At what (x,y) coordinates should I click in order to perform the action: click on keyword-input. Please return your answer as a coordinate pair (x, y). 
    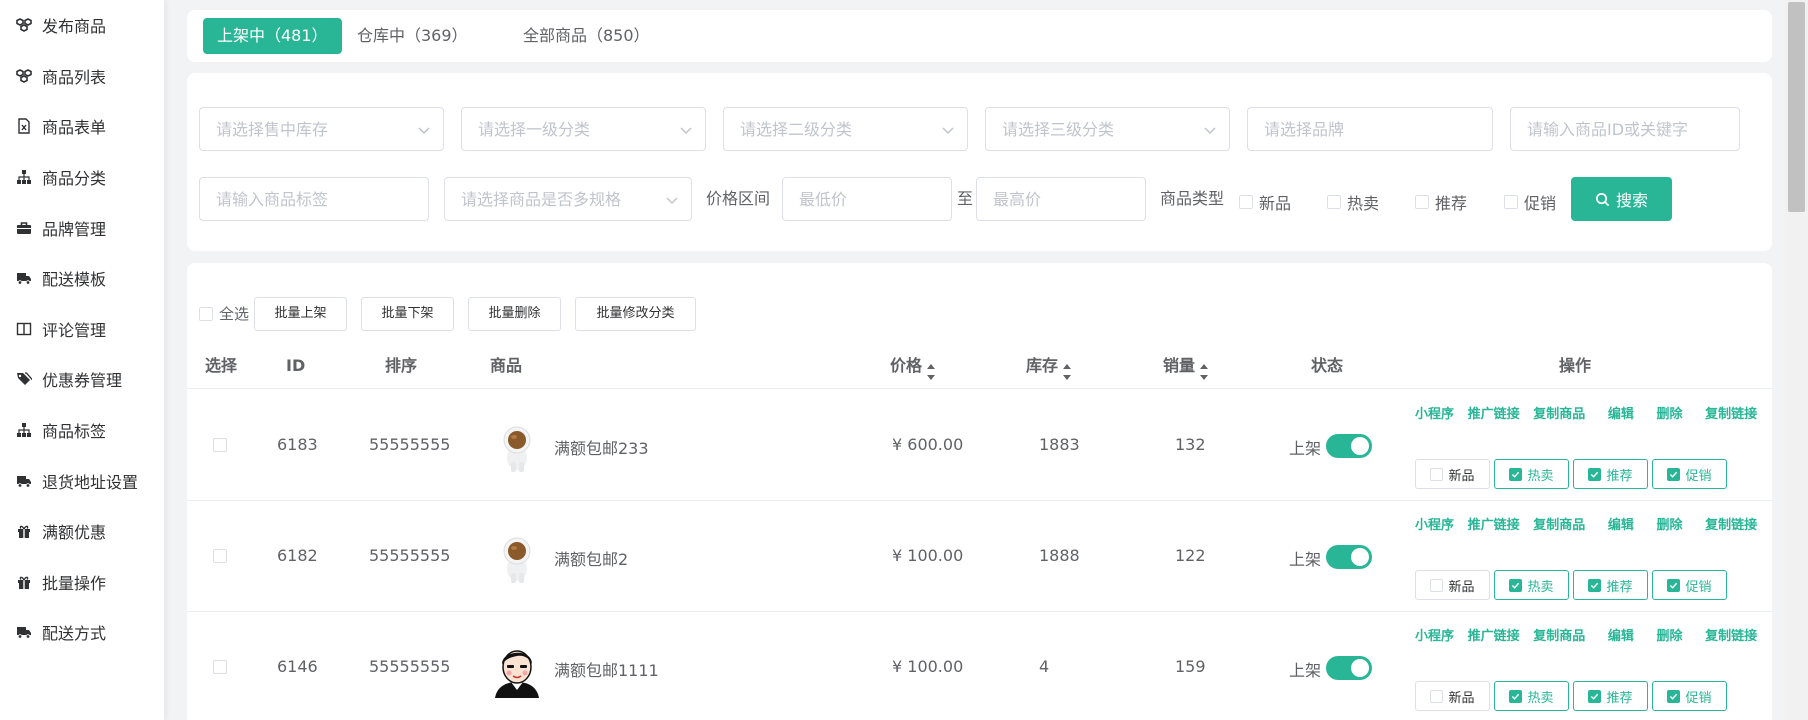
    Looking at the image, I should click on (1625, 129).